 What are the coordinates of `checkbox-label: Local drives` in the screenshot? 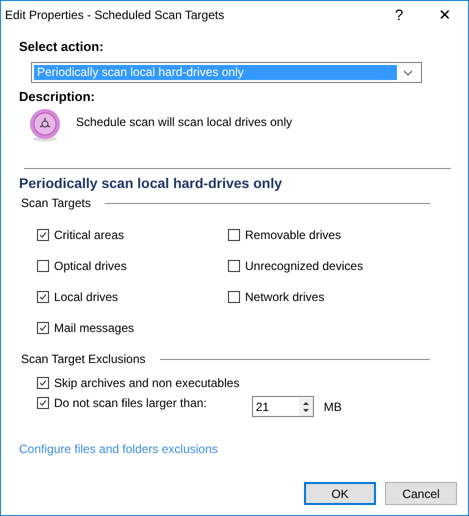 It's located at (86, 297).